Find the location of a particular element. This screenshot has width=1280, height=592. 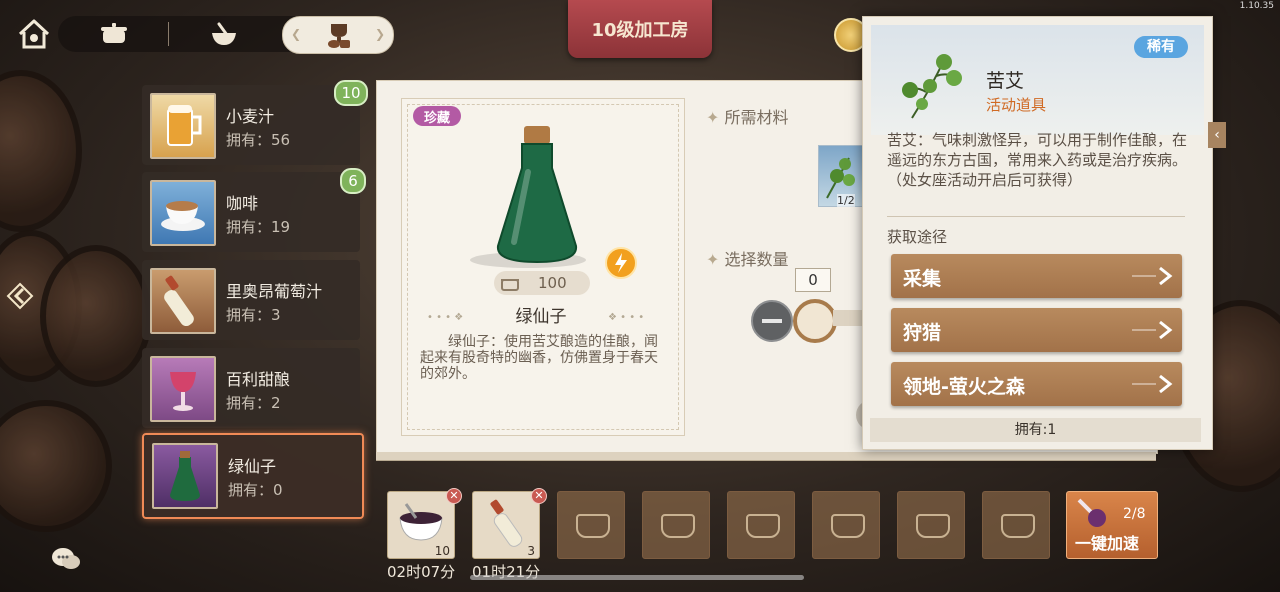

item-name: 咖啡 is located at coordinates (242, 203).